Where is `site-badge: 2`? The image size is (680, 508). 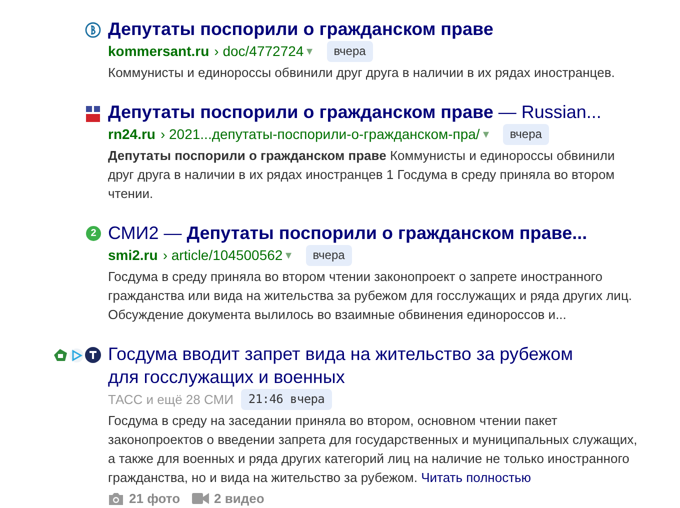
site-badge: 2 is located at coordinates (93, 233).